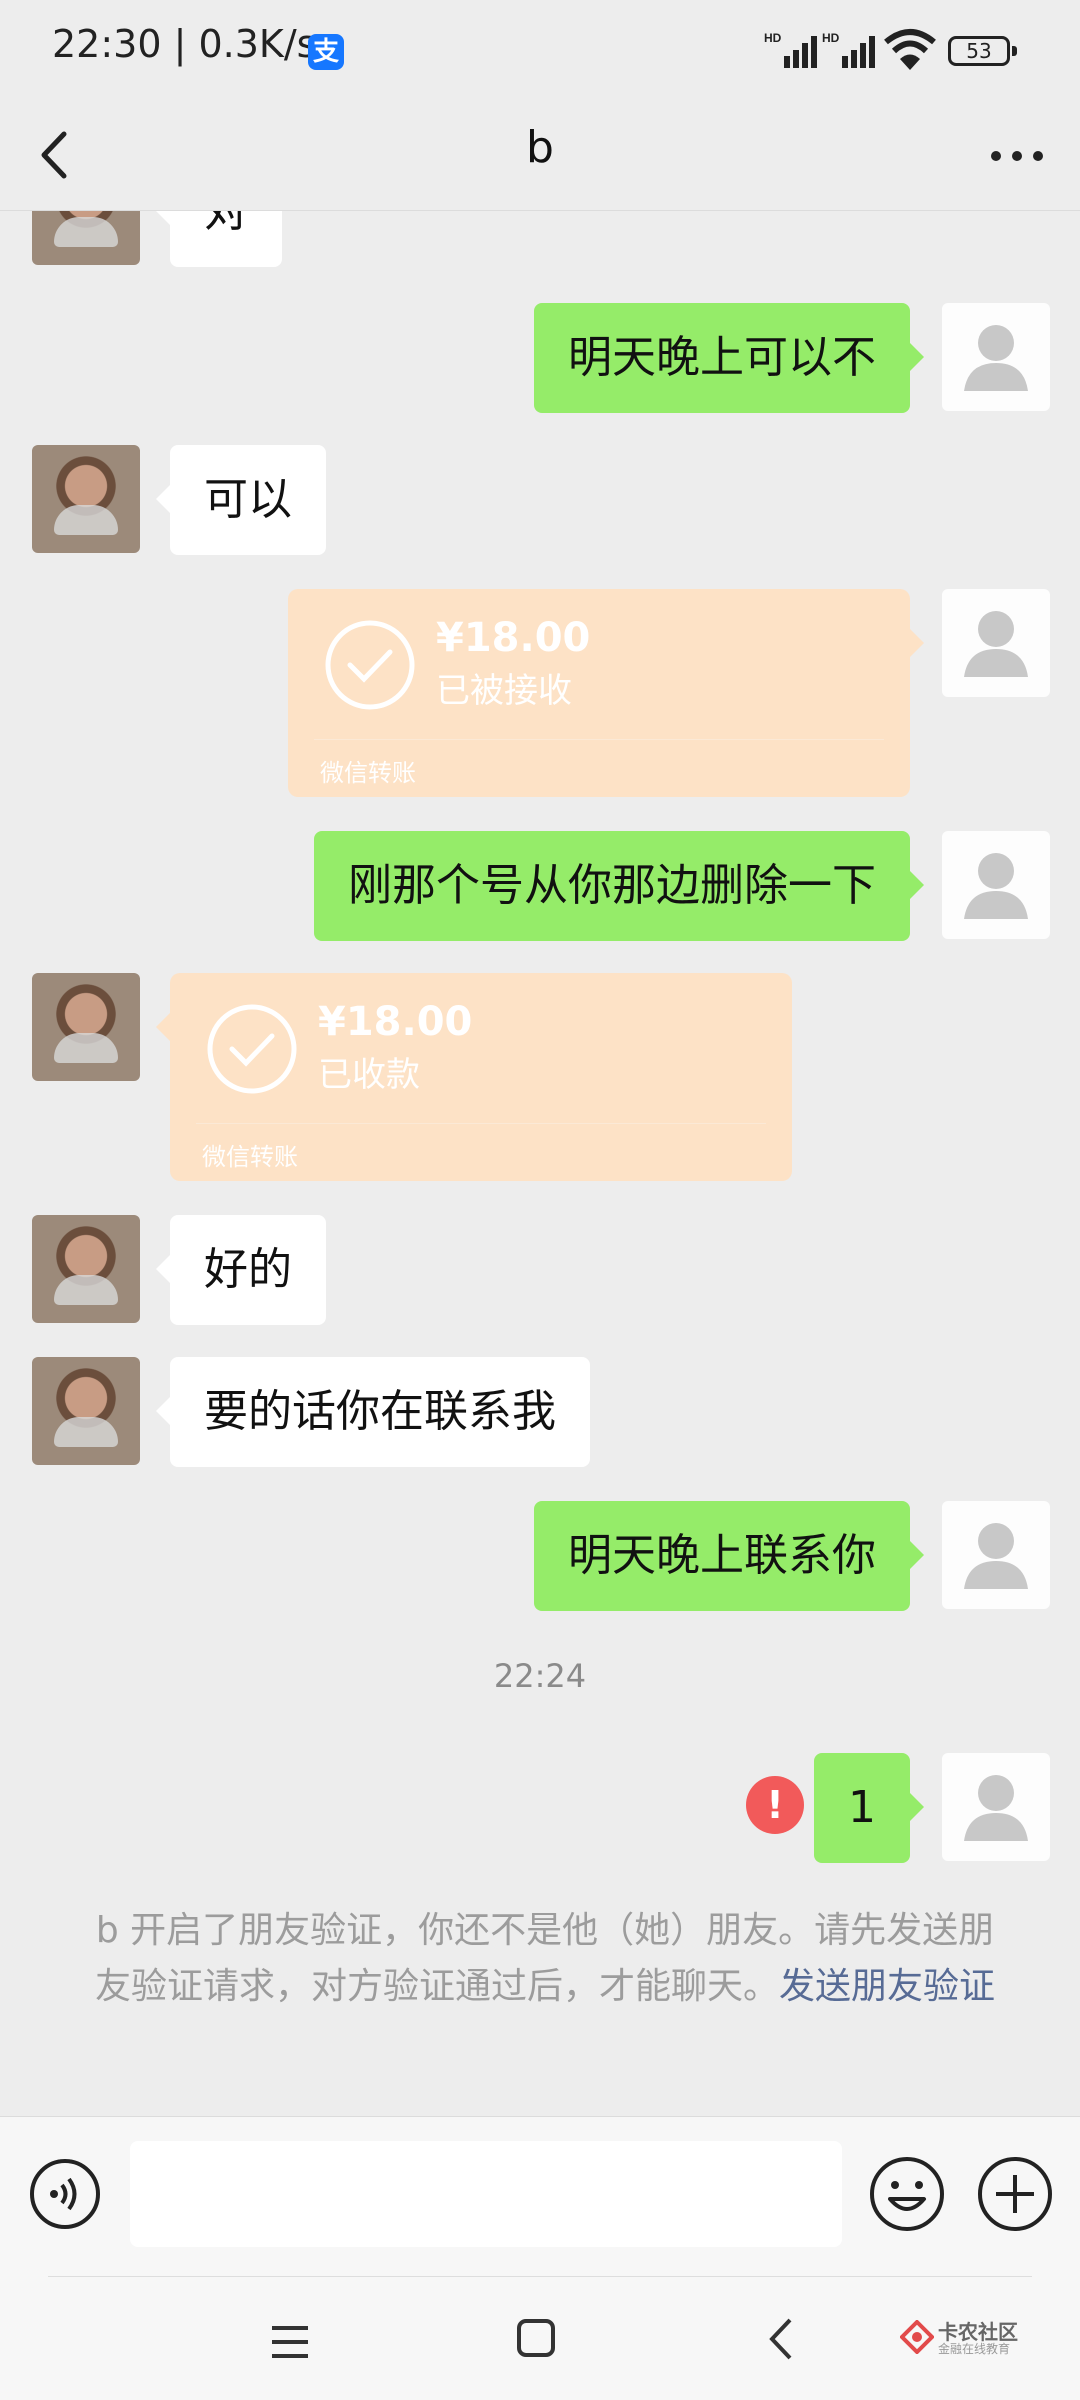 The image size is (1080, 2400). I want to click on message-bubble-incoming: 要的话你在联系我, so click(373, 1412).